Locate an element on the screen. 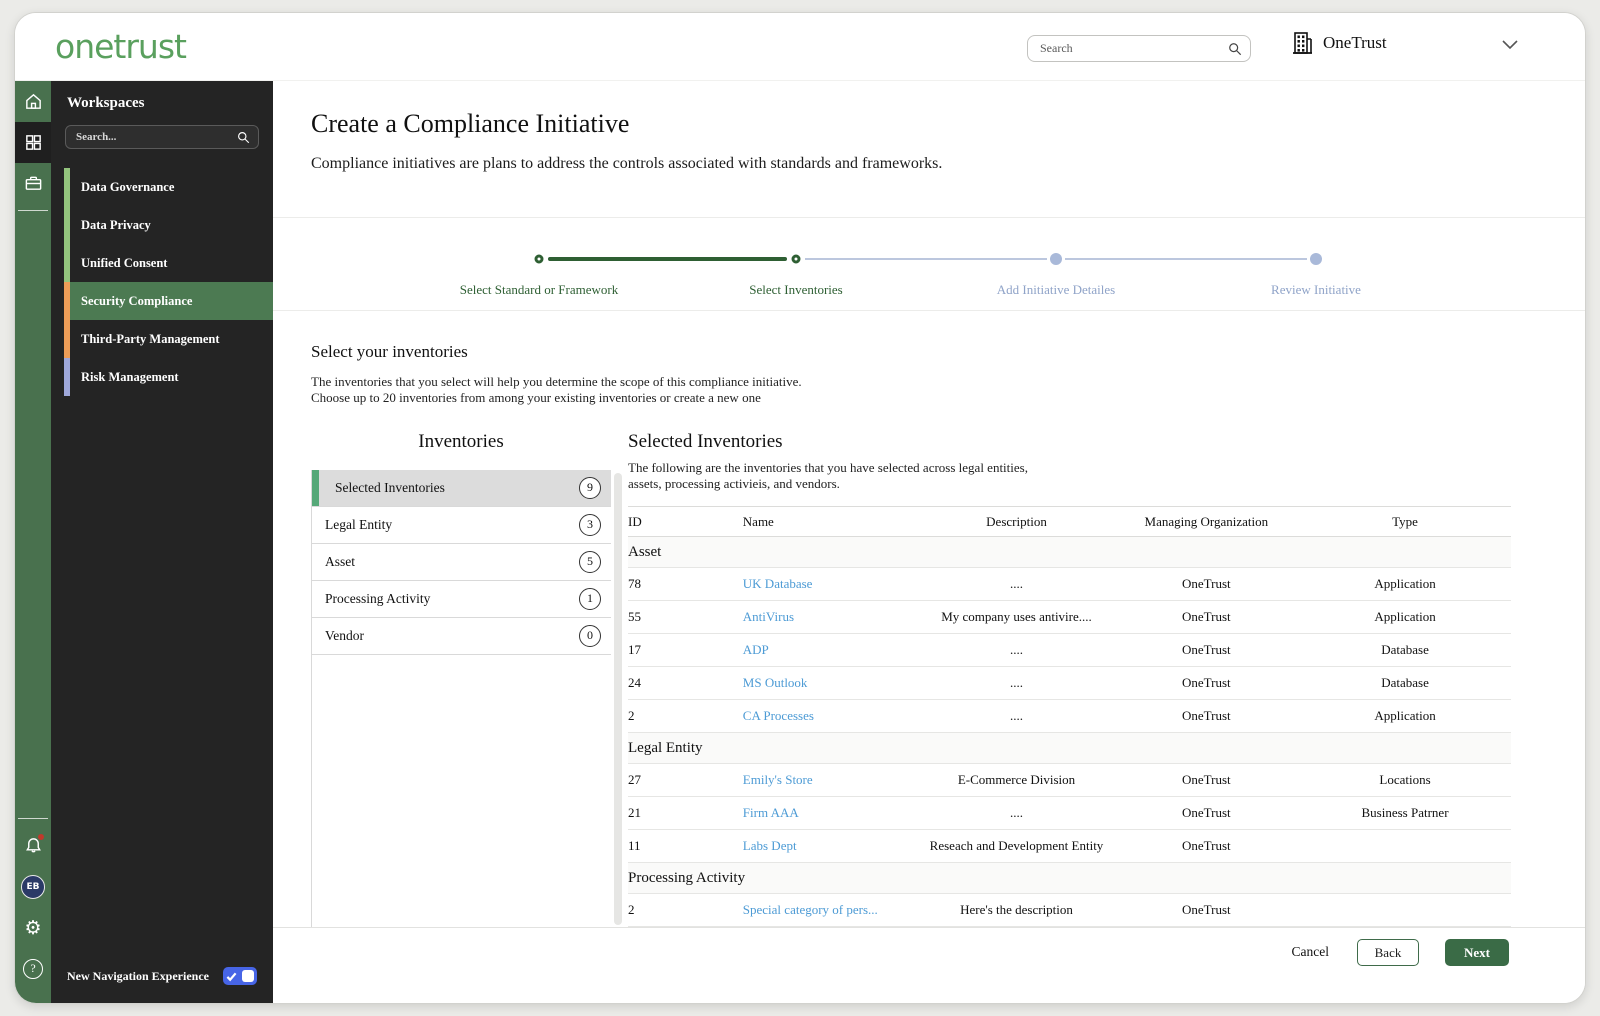 The width and height of the screenshot is (1600, 1016). cell-type is located at coordinates (1405, 846).